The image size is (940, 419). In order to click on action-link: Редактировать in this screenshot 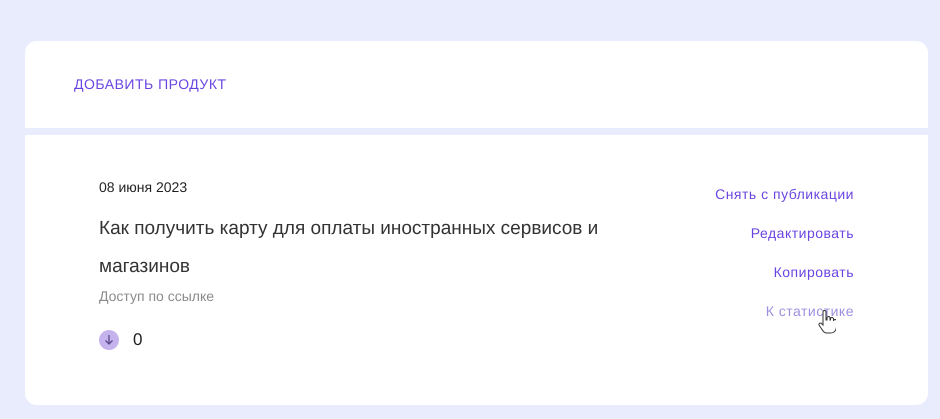, I will do `click(802, 233)`.